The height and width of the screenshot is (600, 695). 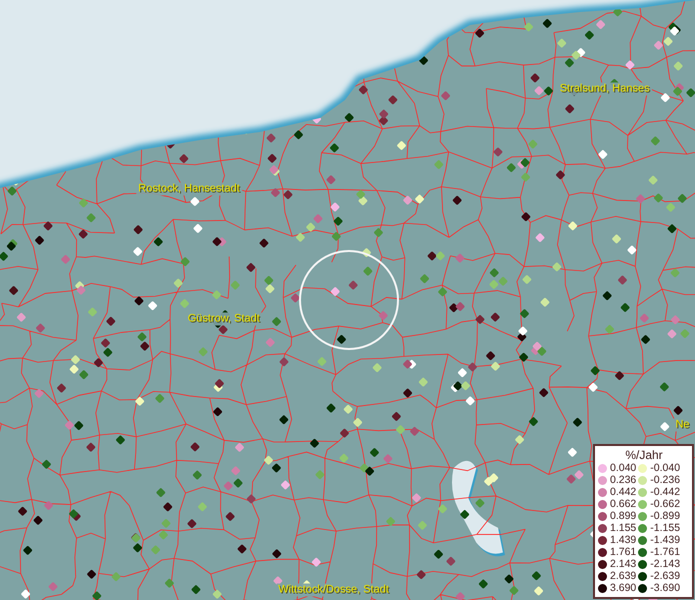 I want to click on legend-value: 0.236, so click(x=623, y=480).